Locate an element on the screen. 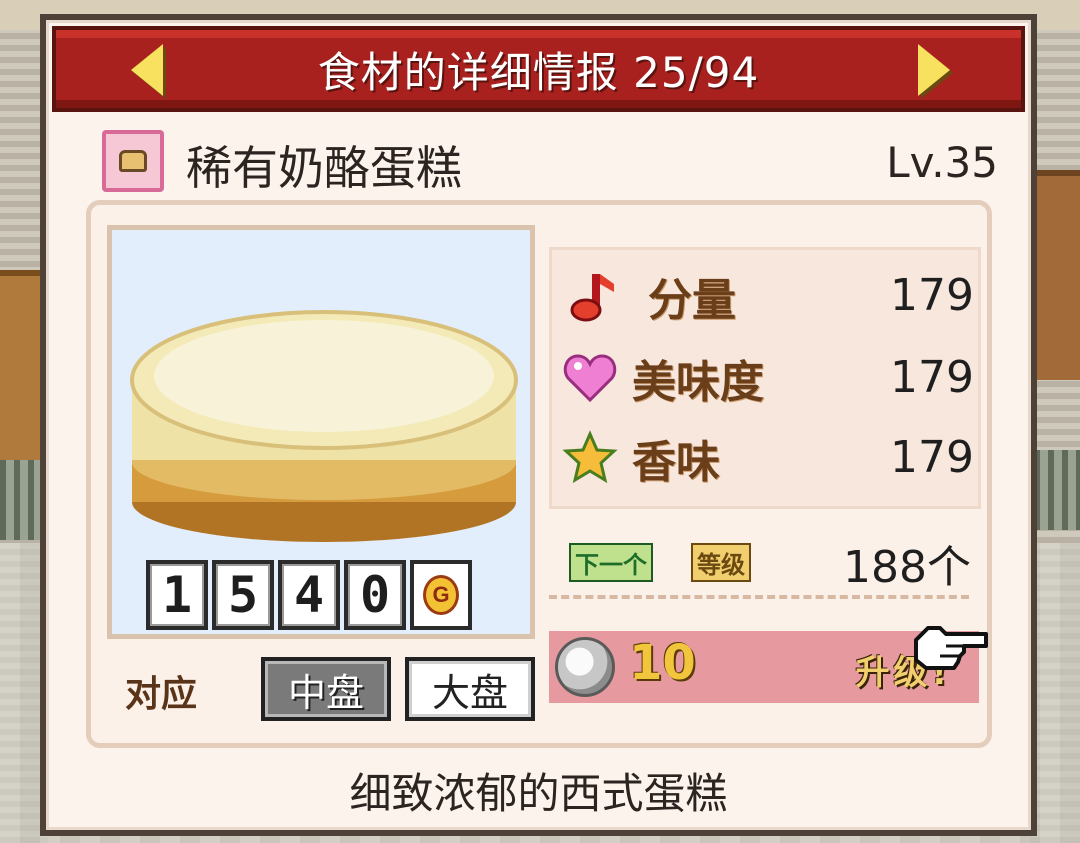 The width and height of the screenshot is (1080, 843). heart-icon is located at coordinates (590, 378).